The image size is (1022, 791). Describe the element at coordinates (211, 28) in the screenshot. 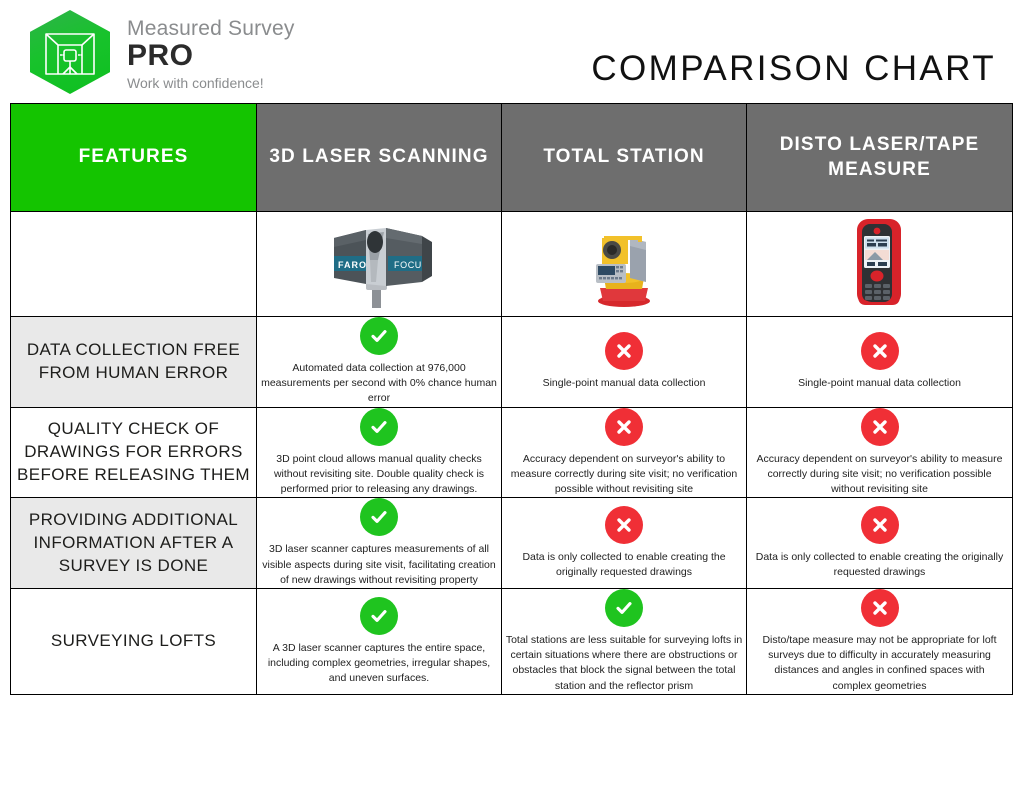

I see `brand-name-top: Measured Survey` at that location.